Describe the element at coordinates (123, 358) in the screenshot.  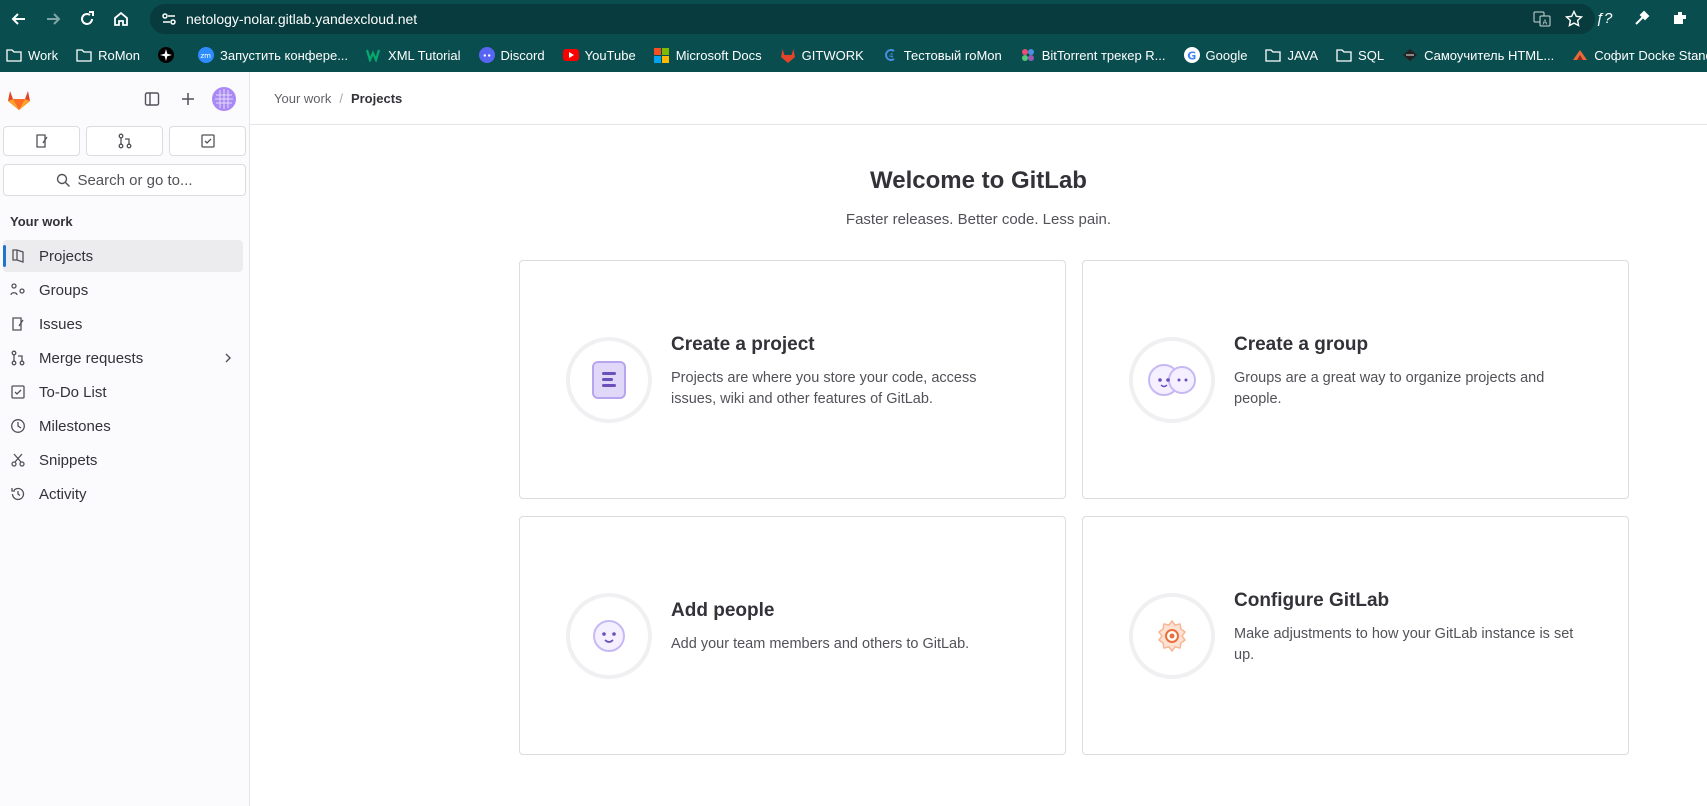
I see `sidebar-item-merge-requests: Merge requests` at that location.